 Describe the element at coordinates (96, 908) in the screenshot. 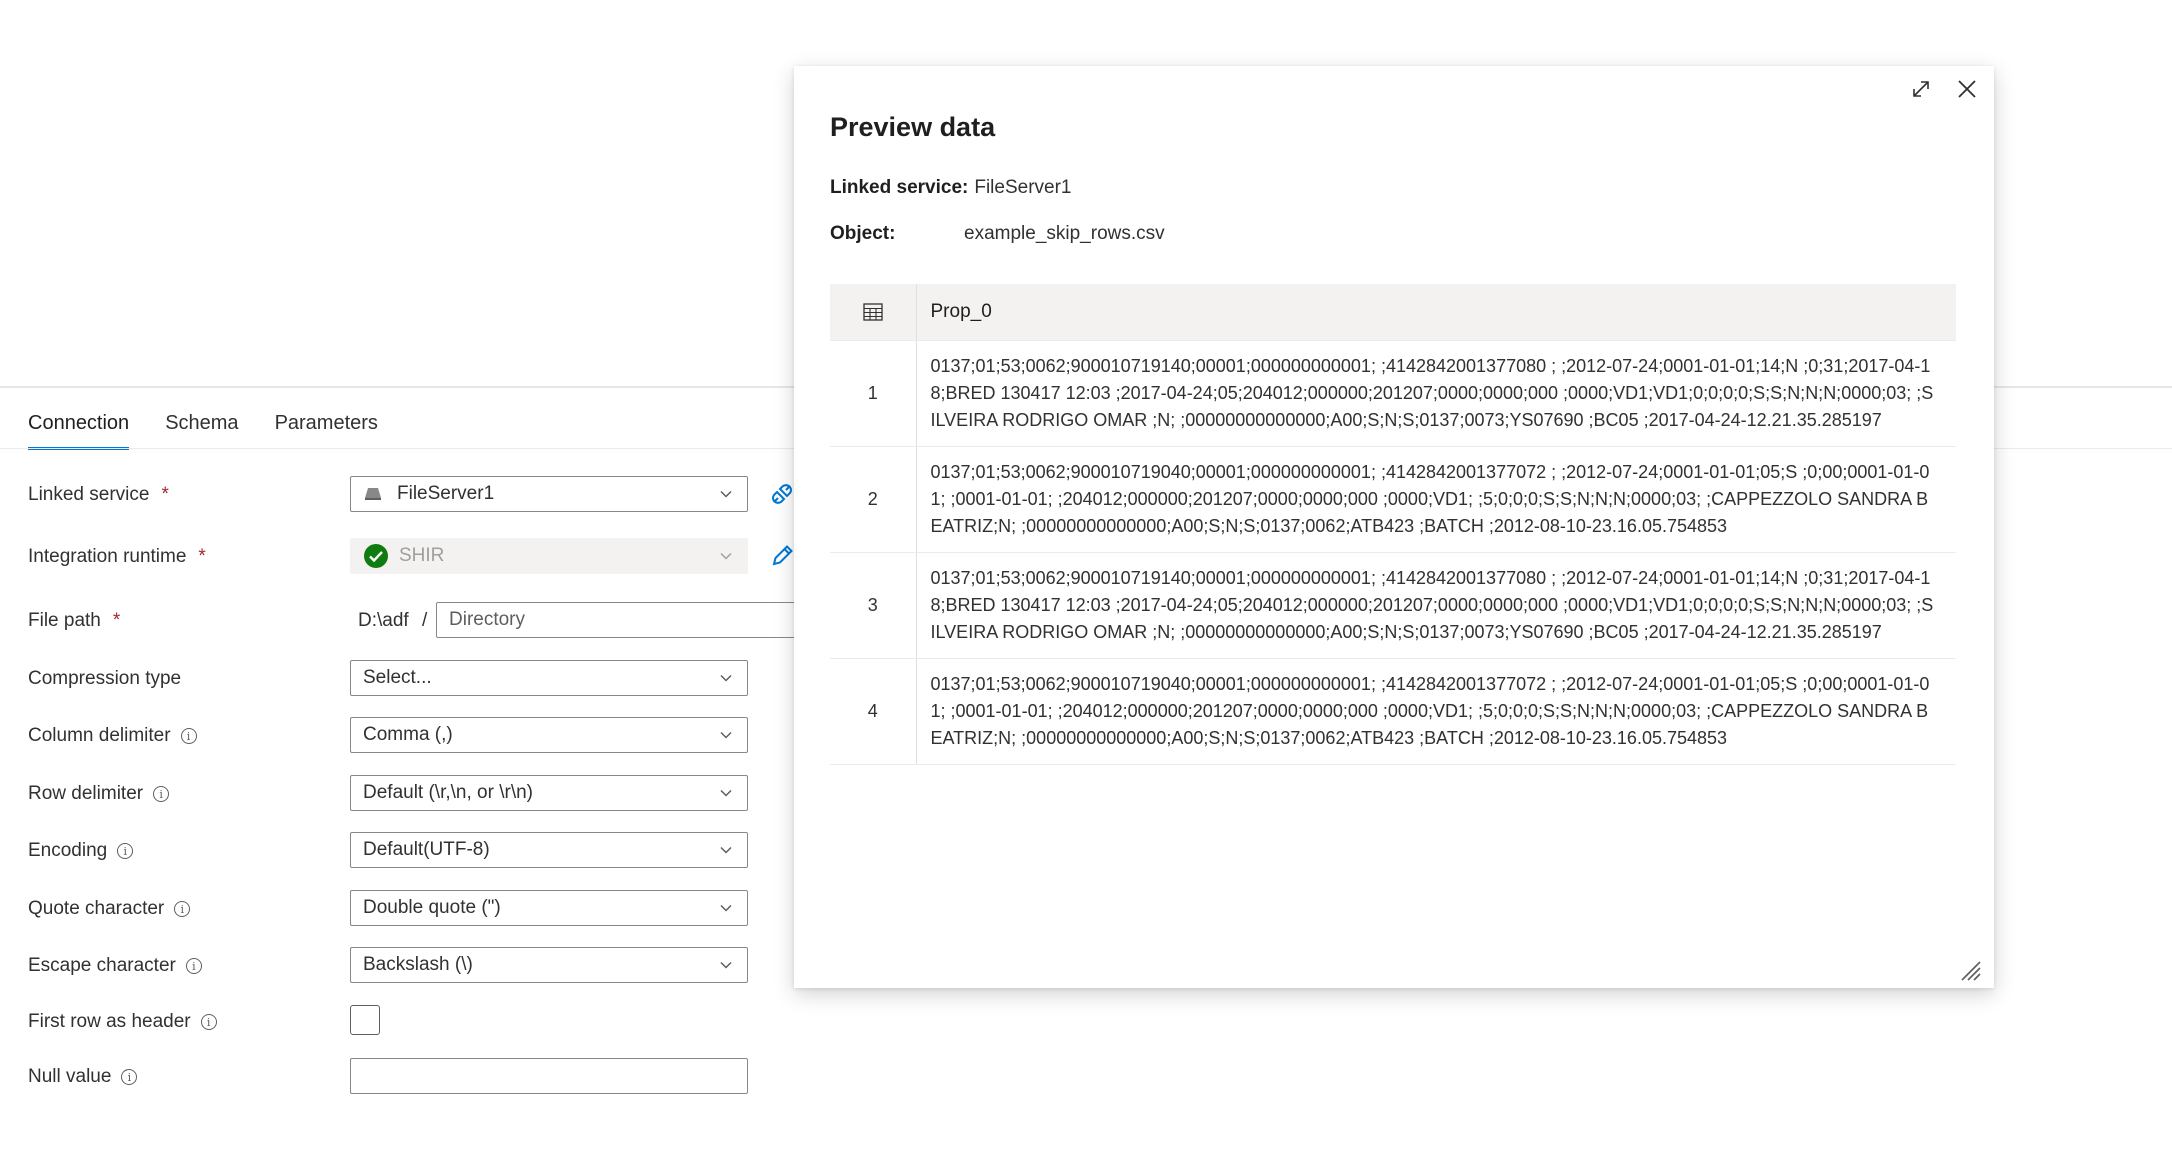

I see `quote-character-label-text: Quote character` at that location.